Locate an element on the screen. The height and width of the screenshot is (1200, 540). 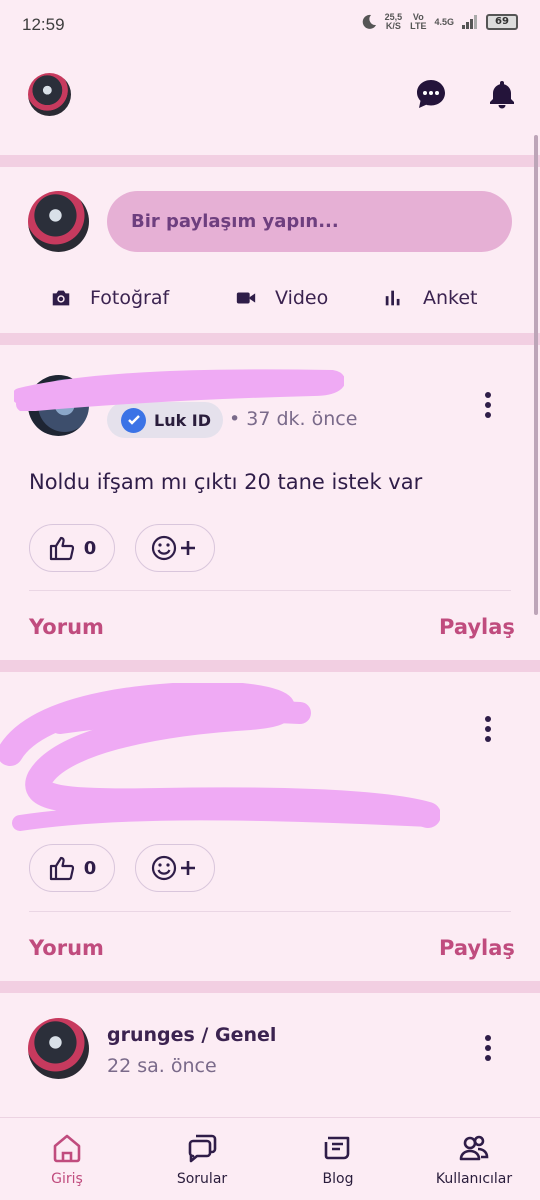
video-button: Video is located at coordinates (281, 298).